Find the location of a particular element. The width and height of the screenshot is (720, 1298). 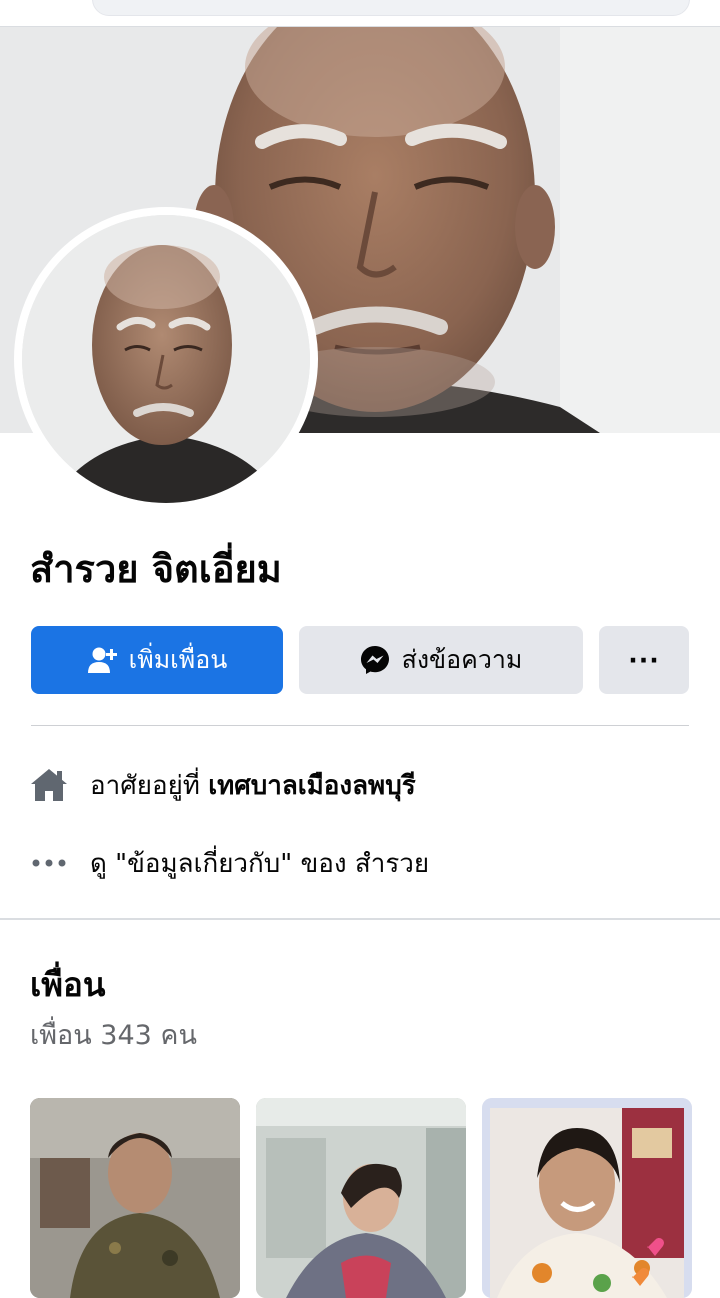

about-row: ดู "ข้อมูลเกี่ยวกับ" ของ สำรวย is located at coordinates (229, 863).